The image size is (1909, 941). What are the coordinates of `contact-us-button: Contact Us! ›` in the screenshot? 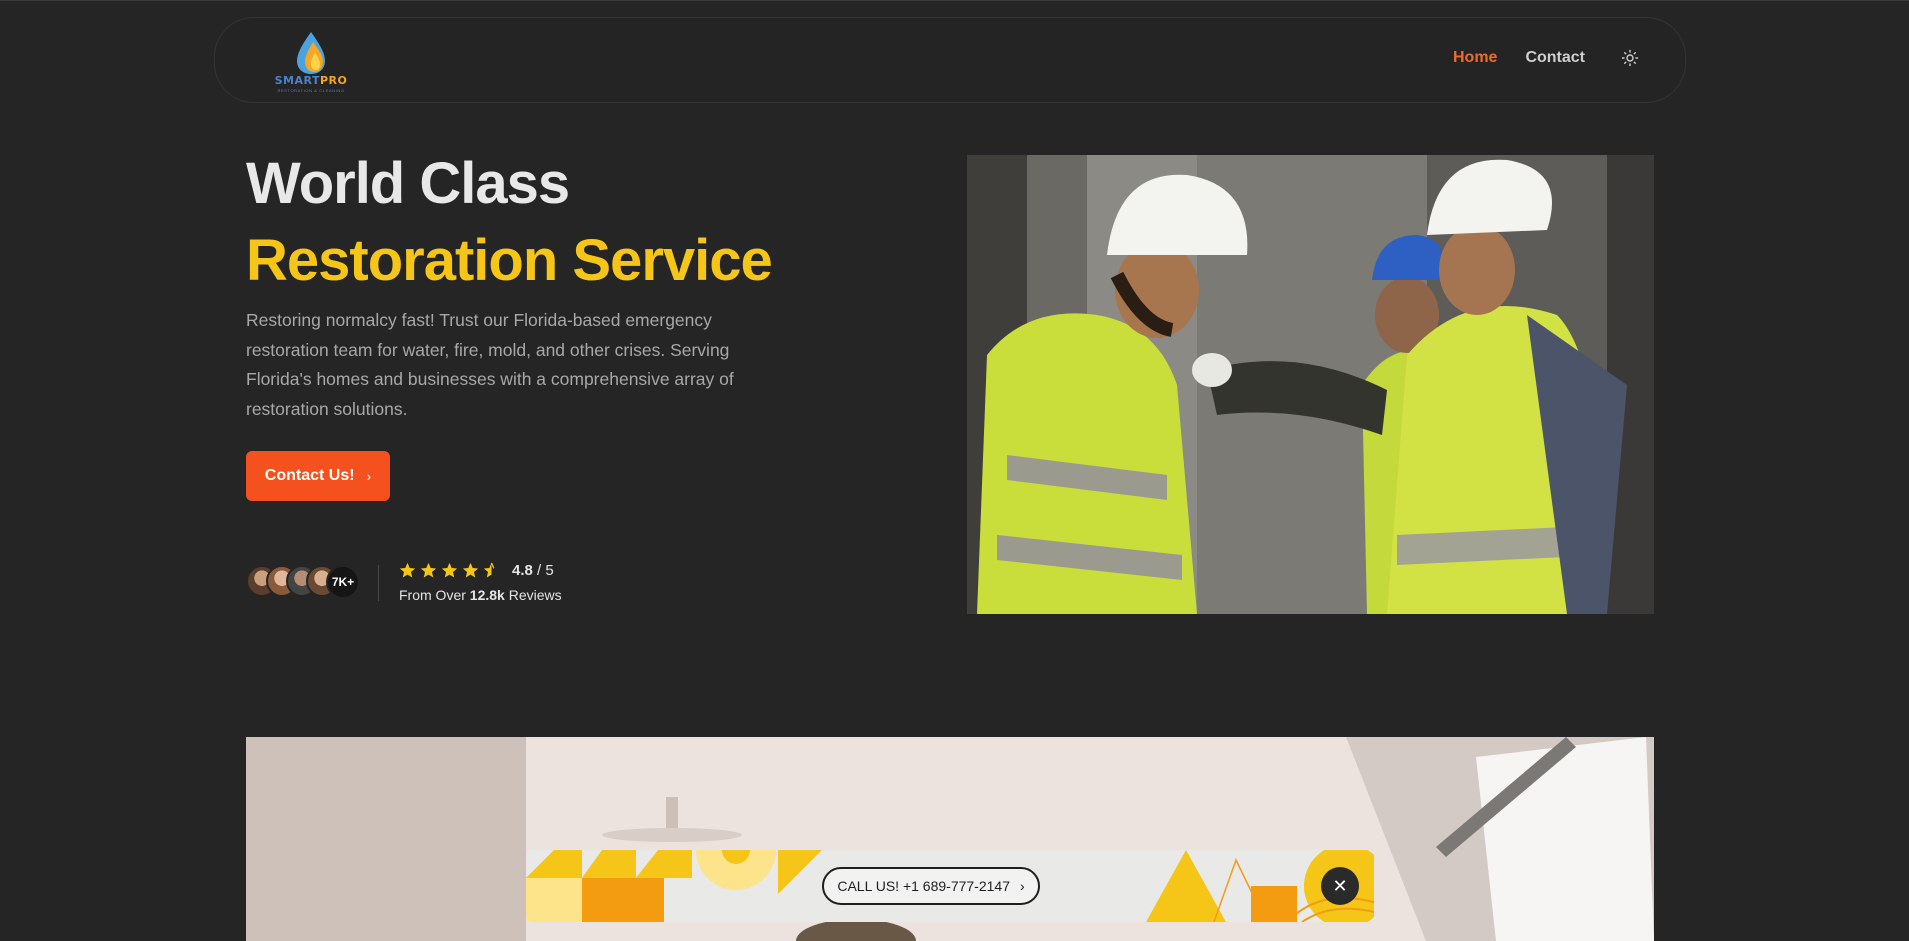 It's located at (318, 476).